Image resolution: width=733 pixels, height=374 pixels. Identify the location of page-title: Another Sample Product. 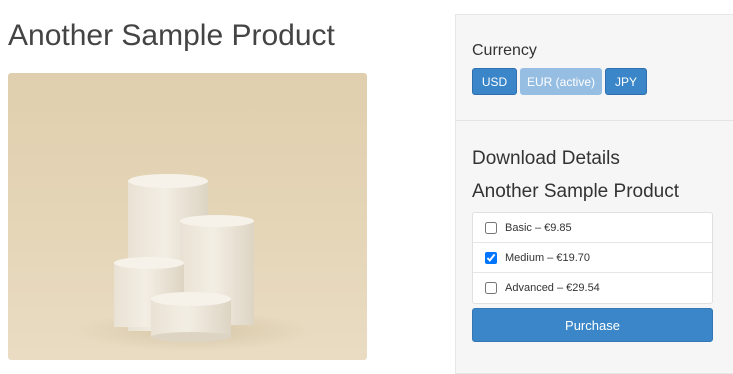
(171, 35).